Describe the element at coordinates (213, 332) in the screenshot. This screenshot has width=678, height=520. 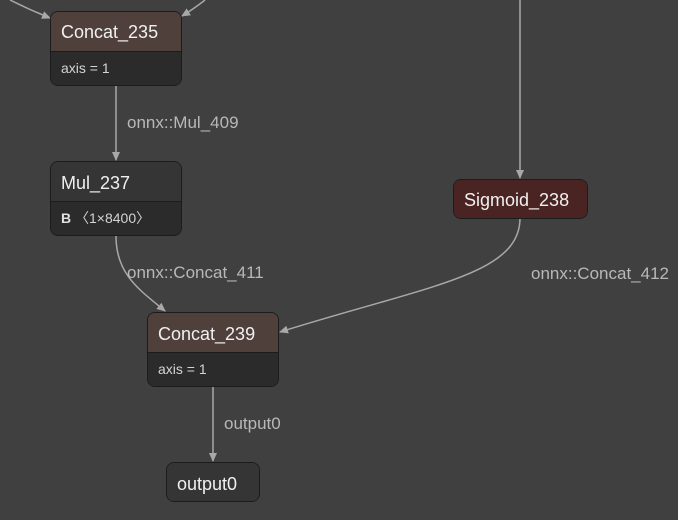
I see `node-title: Concat_239` at that location.